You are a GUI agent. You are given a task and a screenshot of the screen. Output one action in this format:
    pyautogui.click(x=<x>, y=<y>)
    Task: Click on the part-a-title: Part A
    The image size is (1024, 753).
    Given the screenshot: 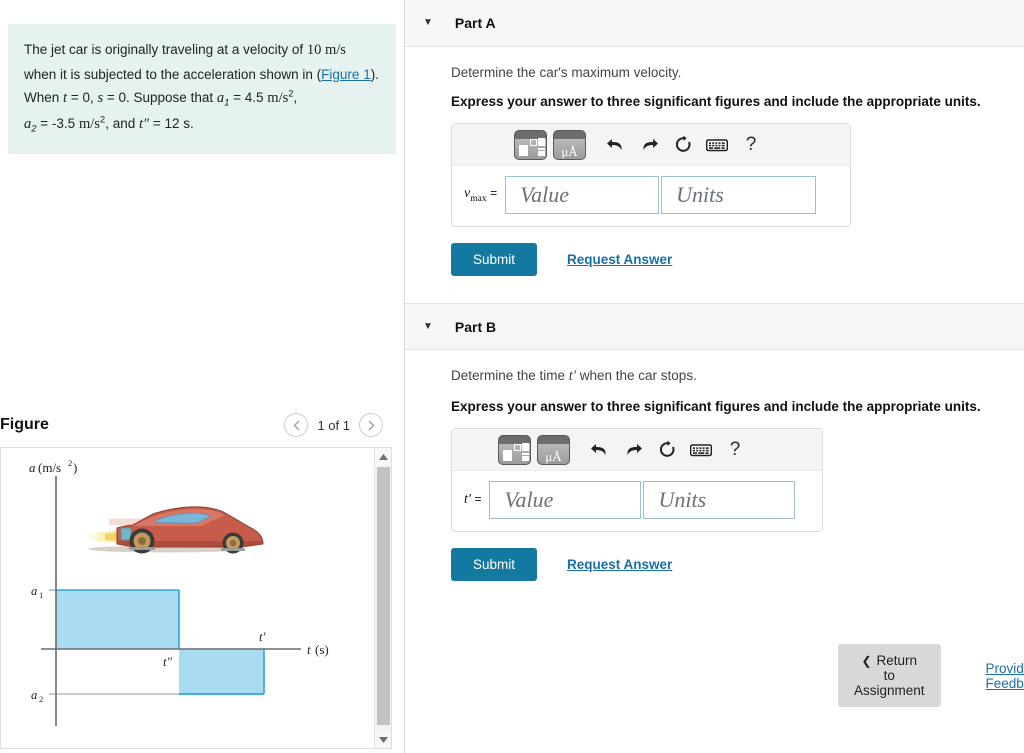 What is the action you would take?
    pyautogui.click(x=475, y=23)
    